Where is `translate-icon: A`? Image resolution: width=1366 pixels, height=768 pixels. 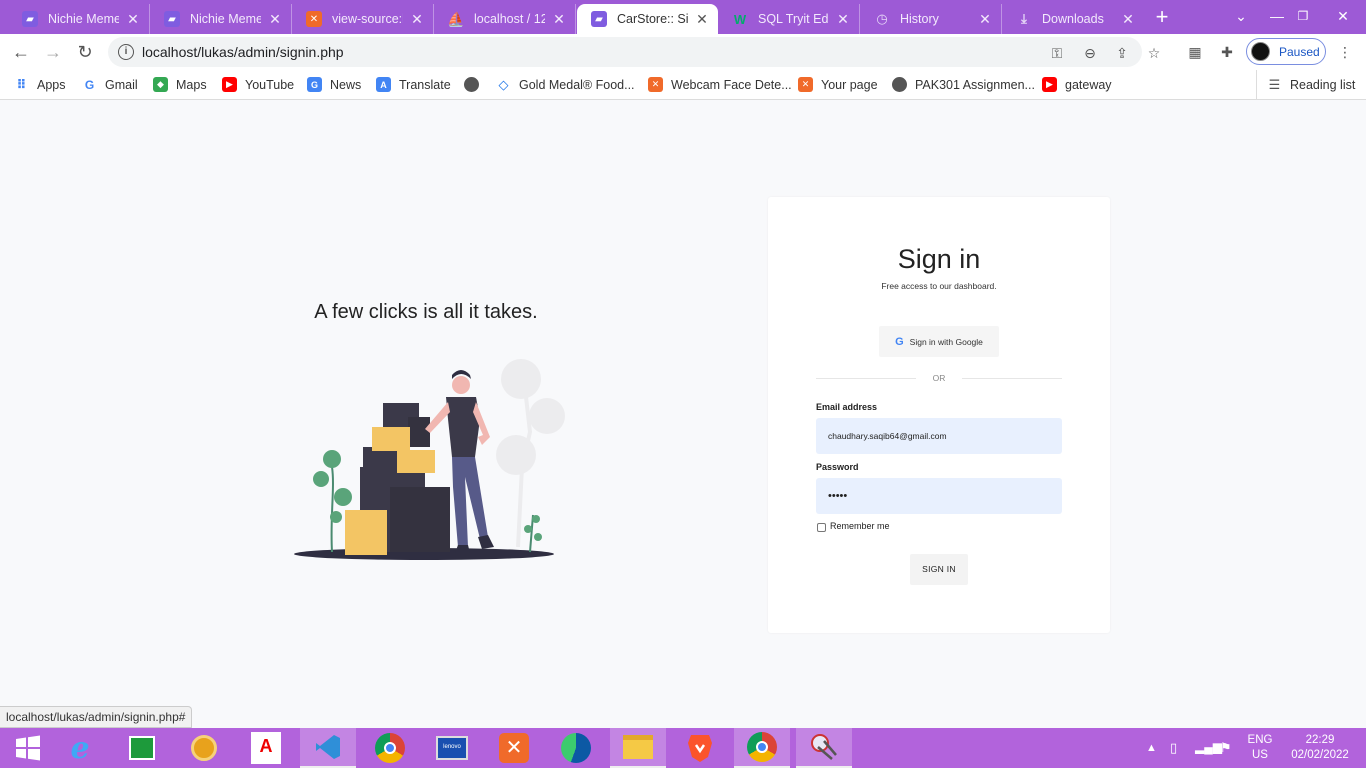 translate-icon: A is located at coordinates (383, 84).